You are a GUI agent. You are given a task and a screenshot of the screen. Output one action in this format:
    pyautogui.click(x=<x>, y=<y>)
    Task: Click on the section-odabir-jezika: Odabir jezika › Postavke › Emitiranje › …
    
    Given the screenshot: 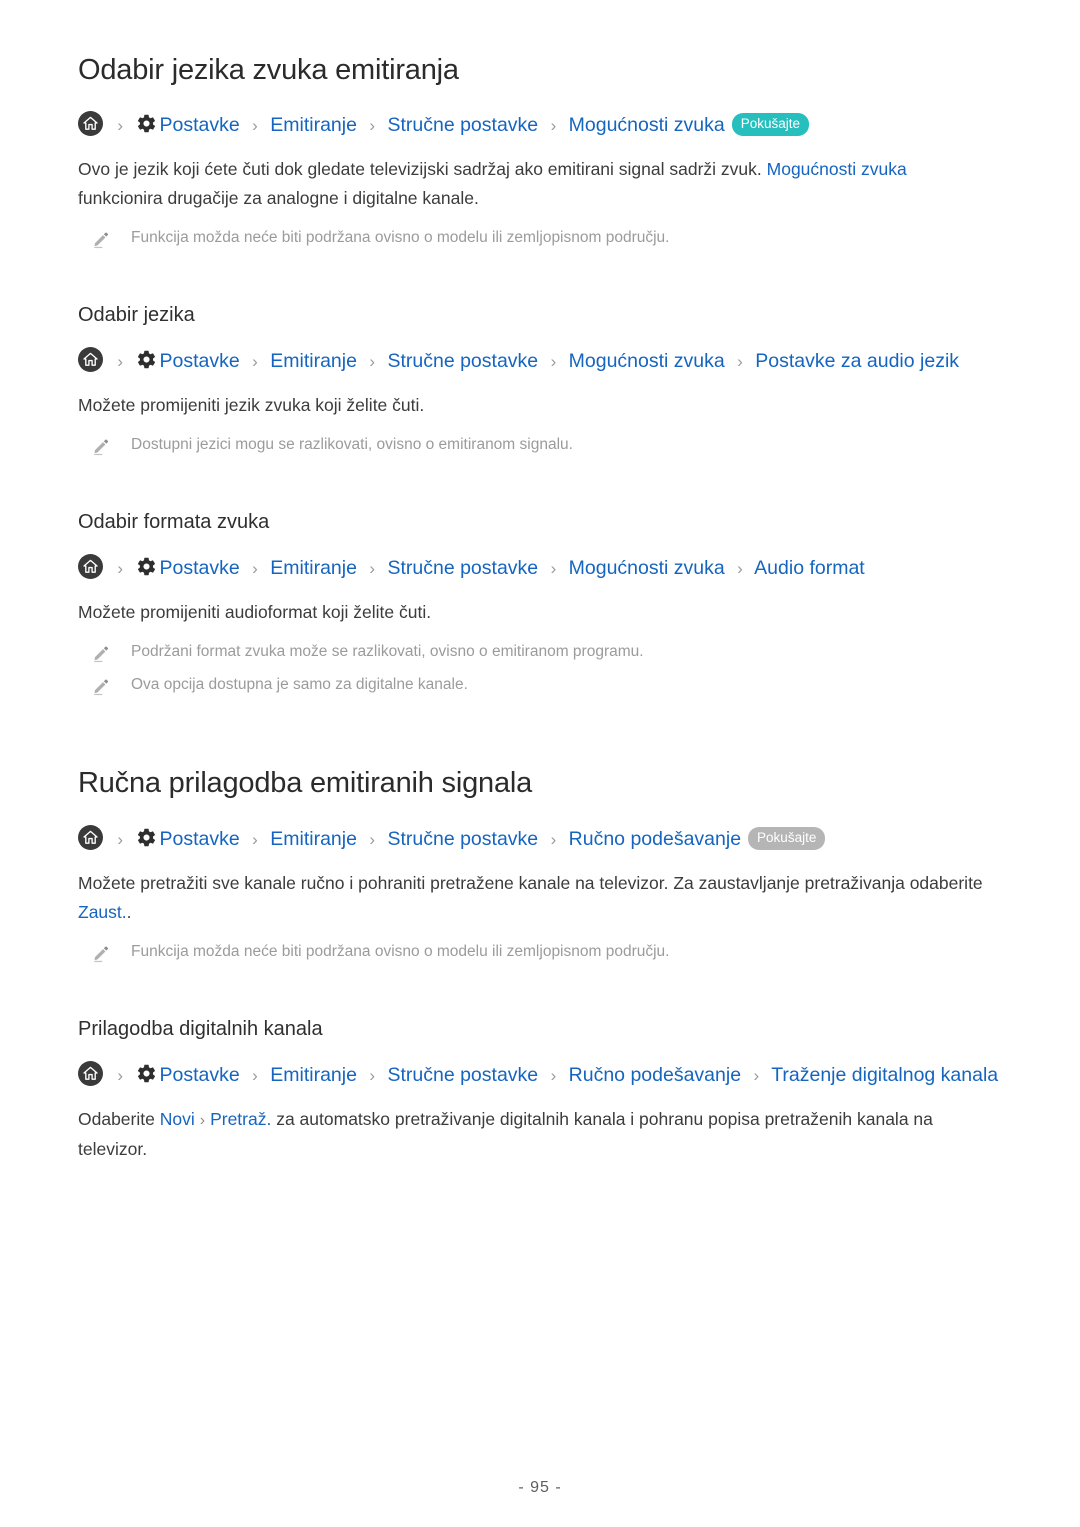 What is the action you would take?
    pyautogui.click(x=540, y=379)
    